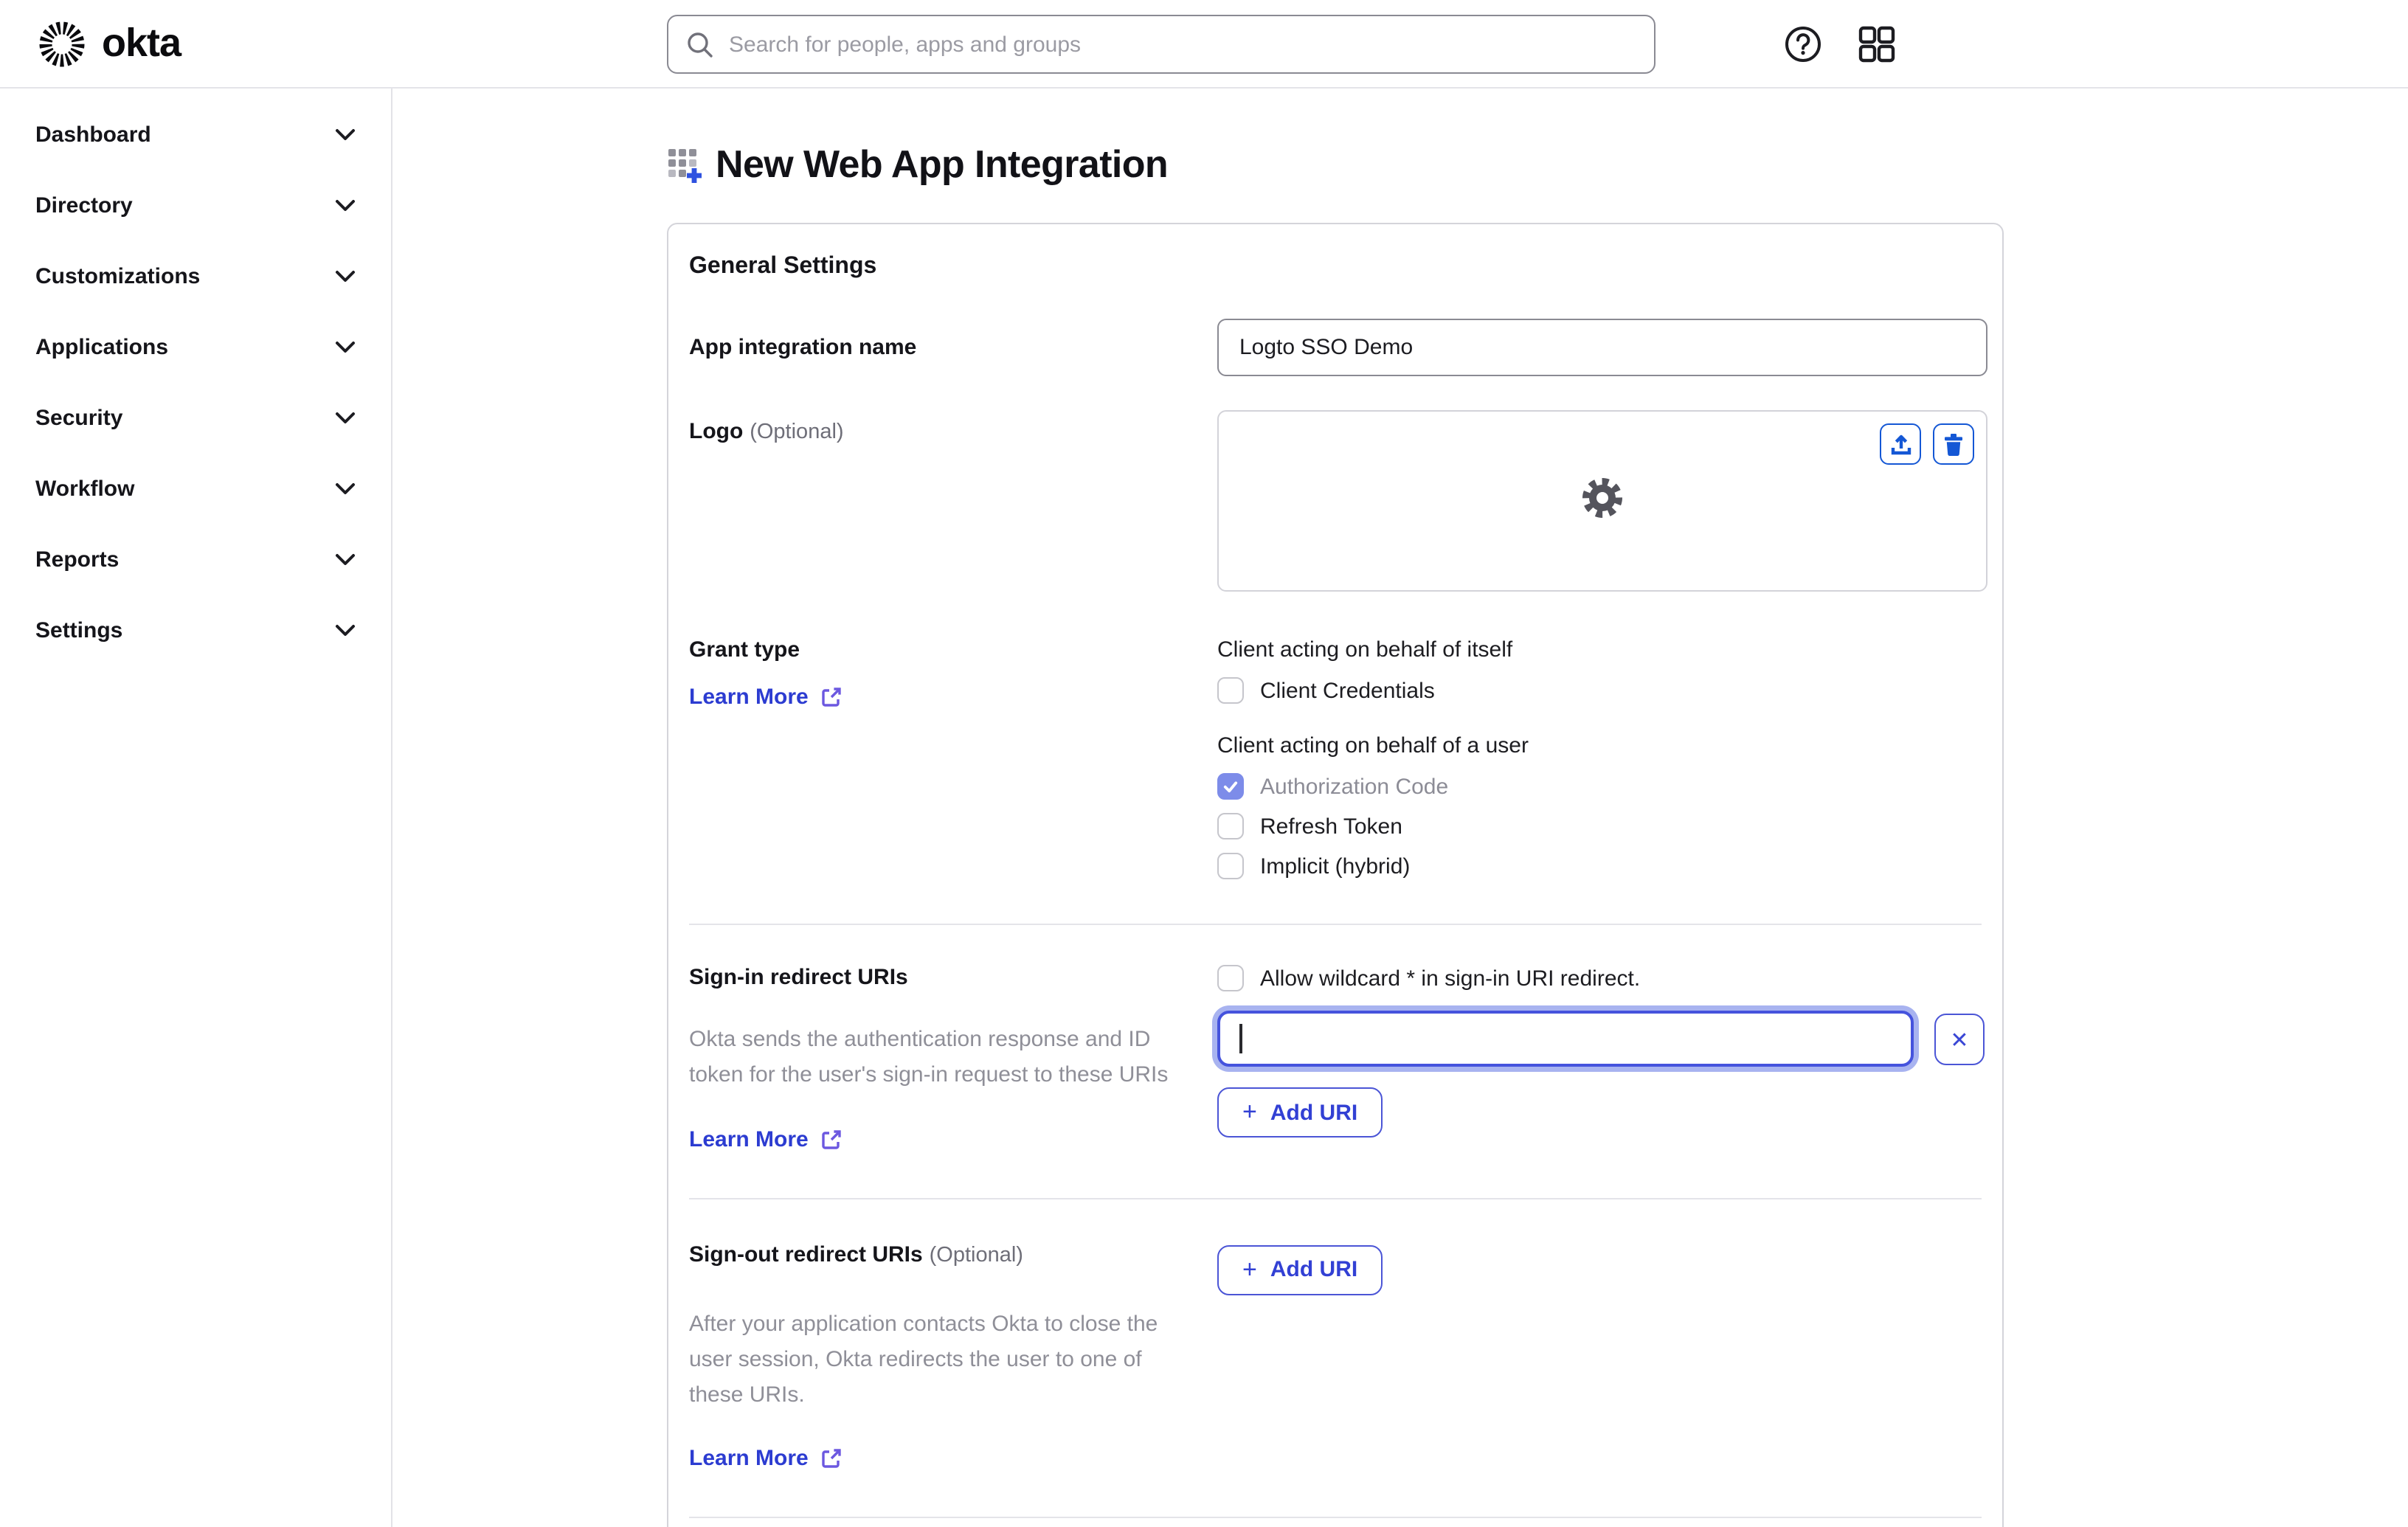 The image size is (2408, 1527). Describe the element at coordinates (1927, 444) in the screenshot. I see `logo-actions` at that location.